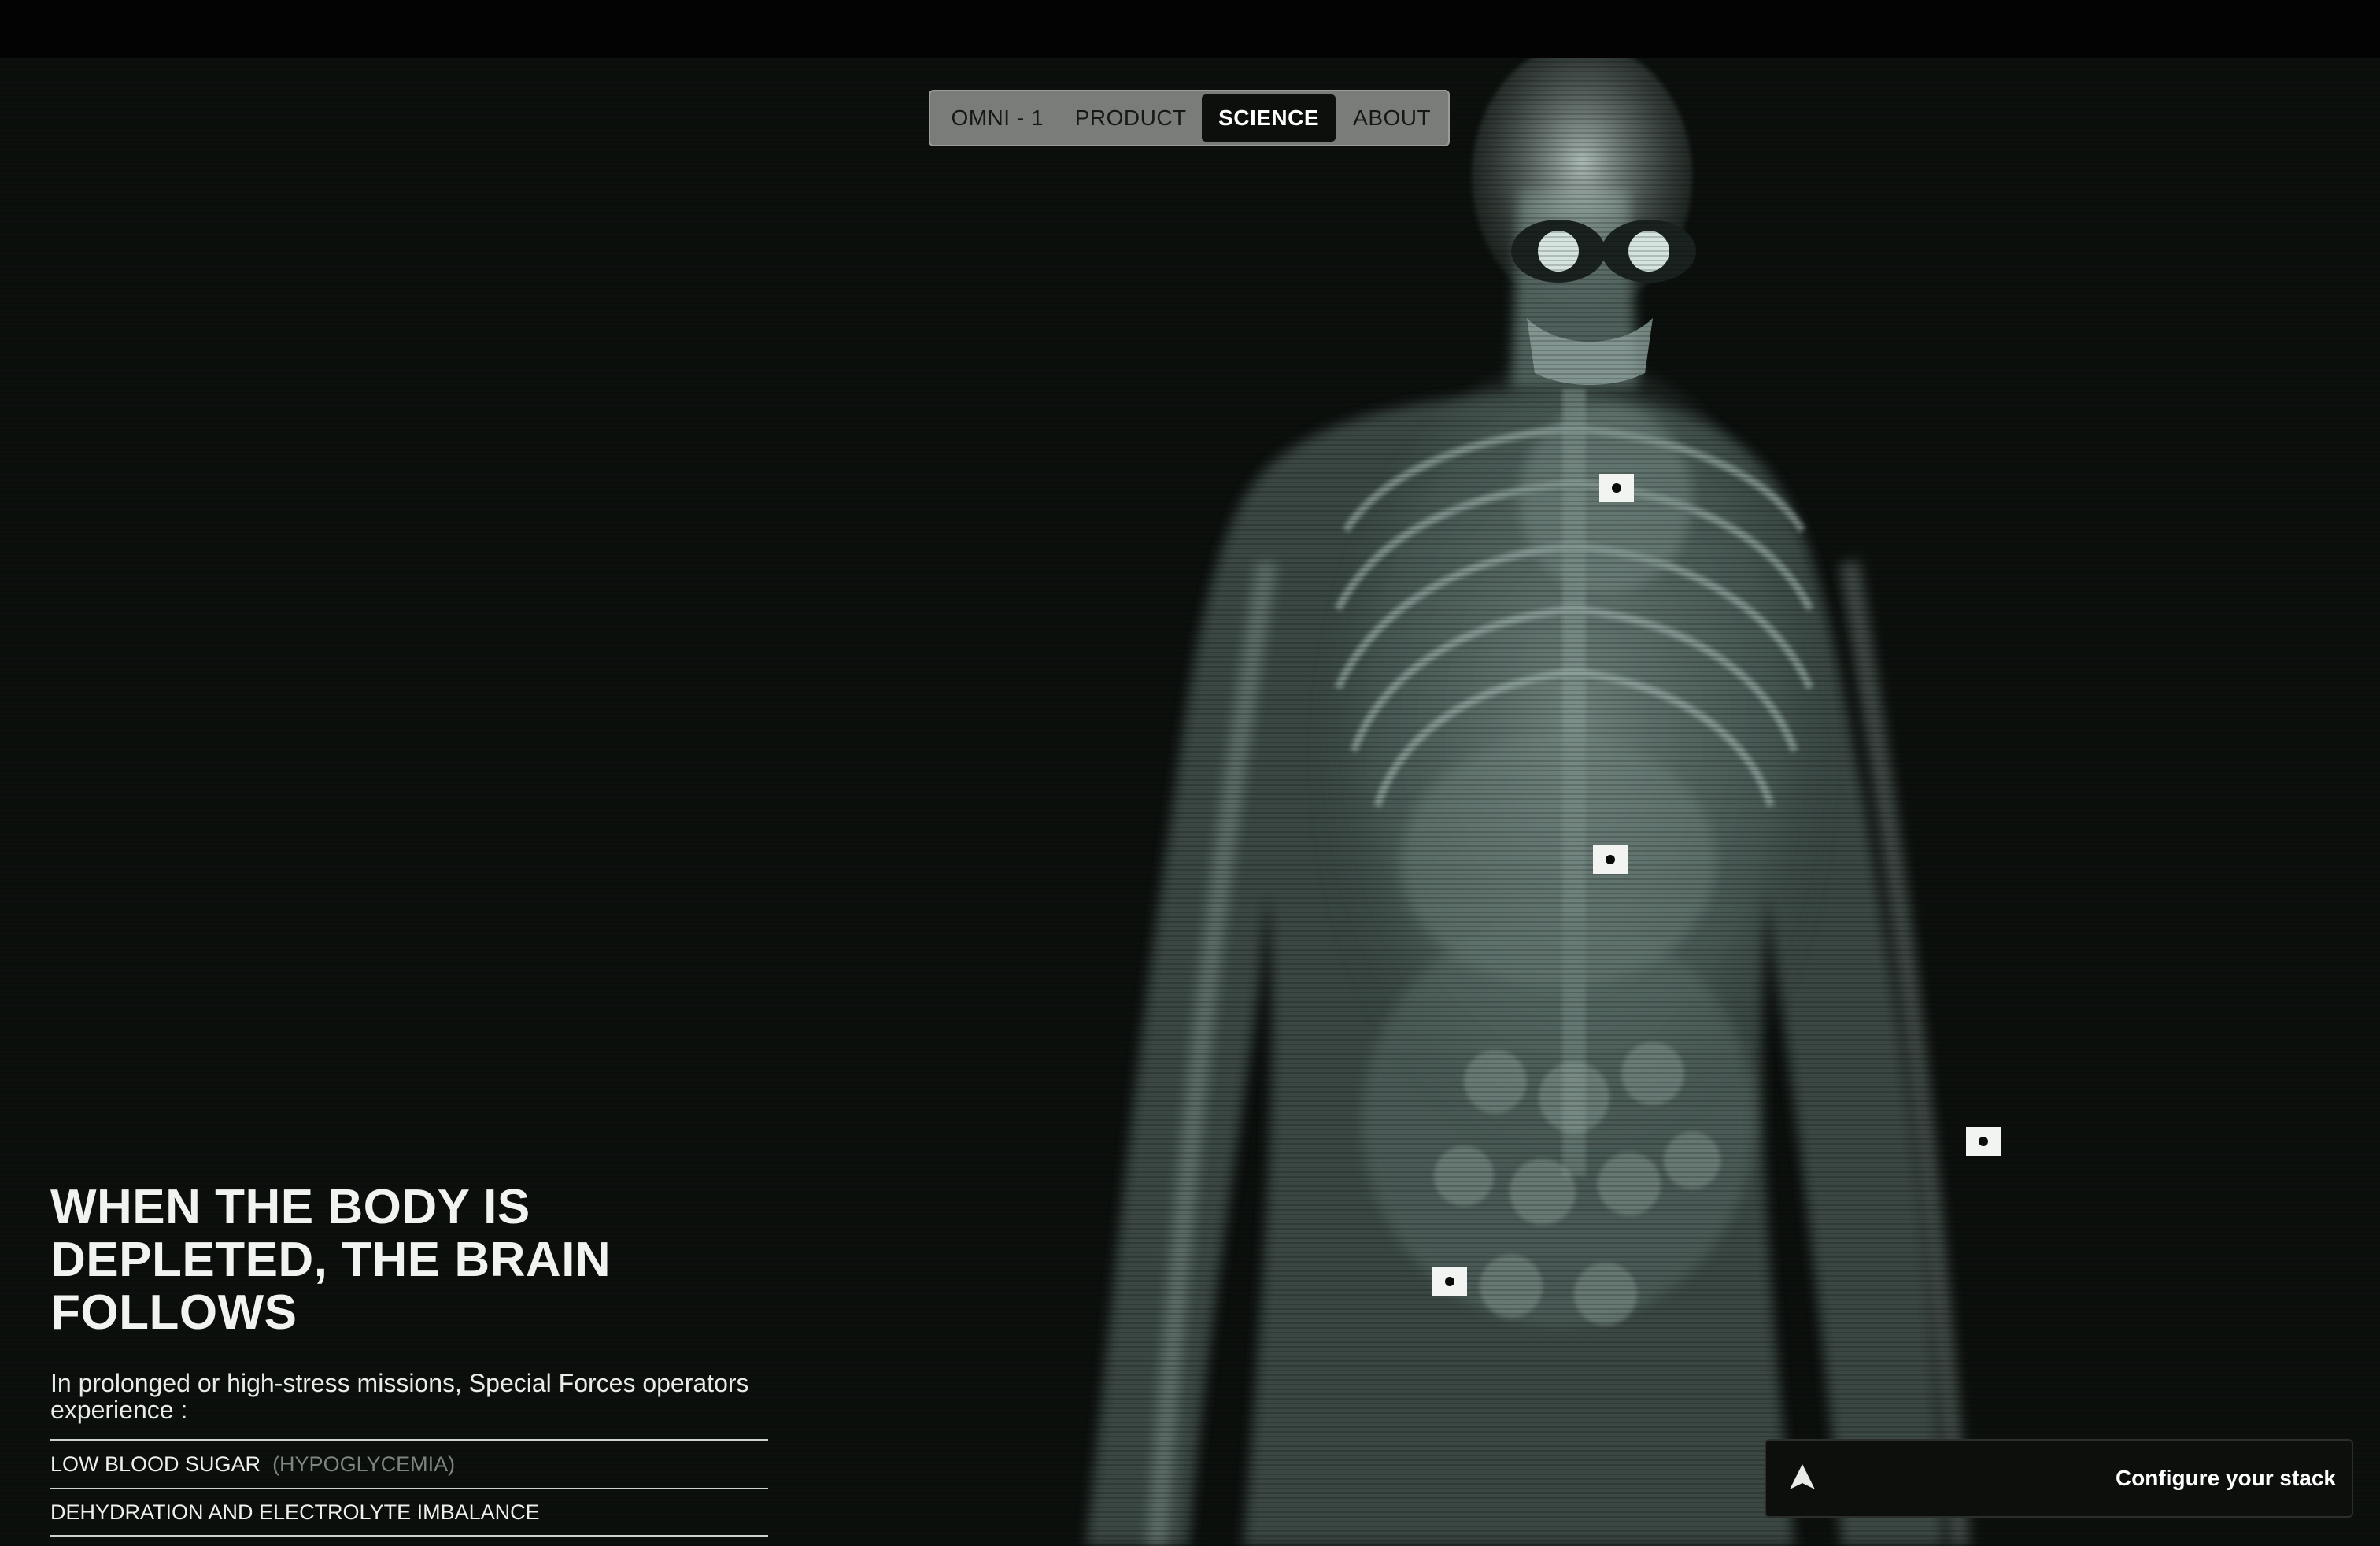 This screenshot has height=1546, width=2380. I want to click on headline-line-1: WHEN THE BODY IS, so click(290, 1207).